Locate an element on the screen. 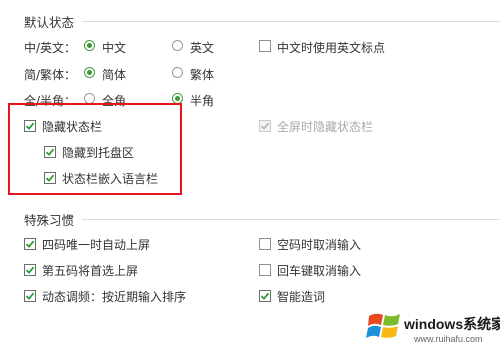 The width and height of the screenshot is (500, 350). windows-logo-icon is located at coordinates (385, 327).